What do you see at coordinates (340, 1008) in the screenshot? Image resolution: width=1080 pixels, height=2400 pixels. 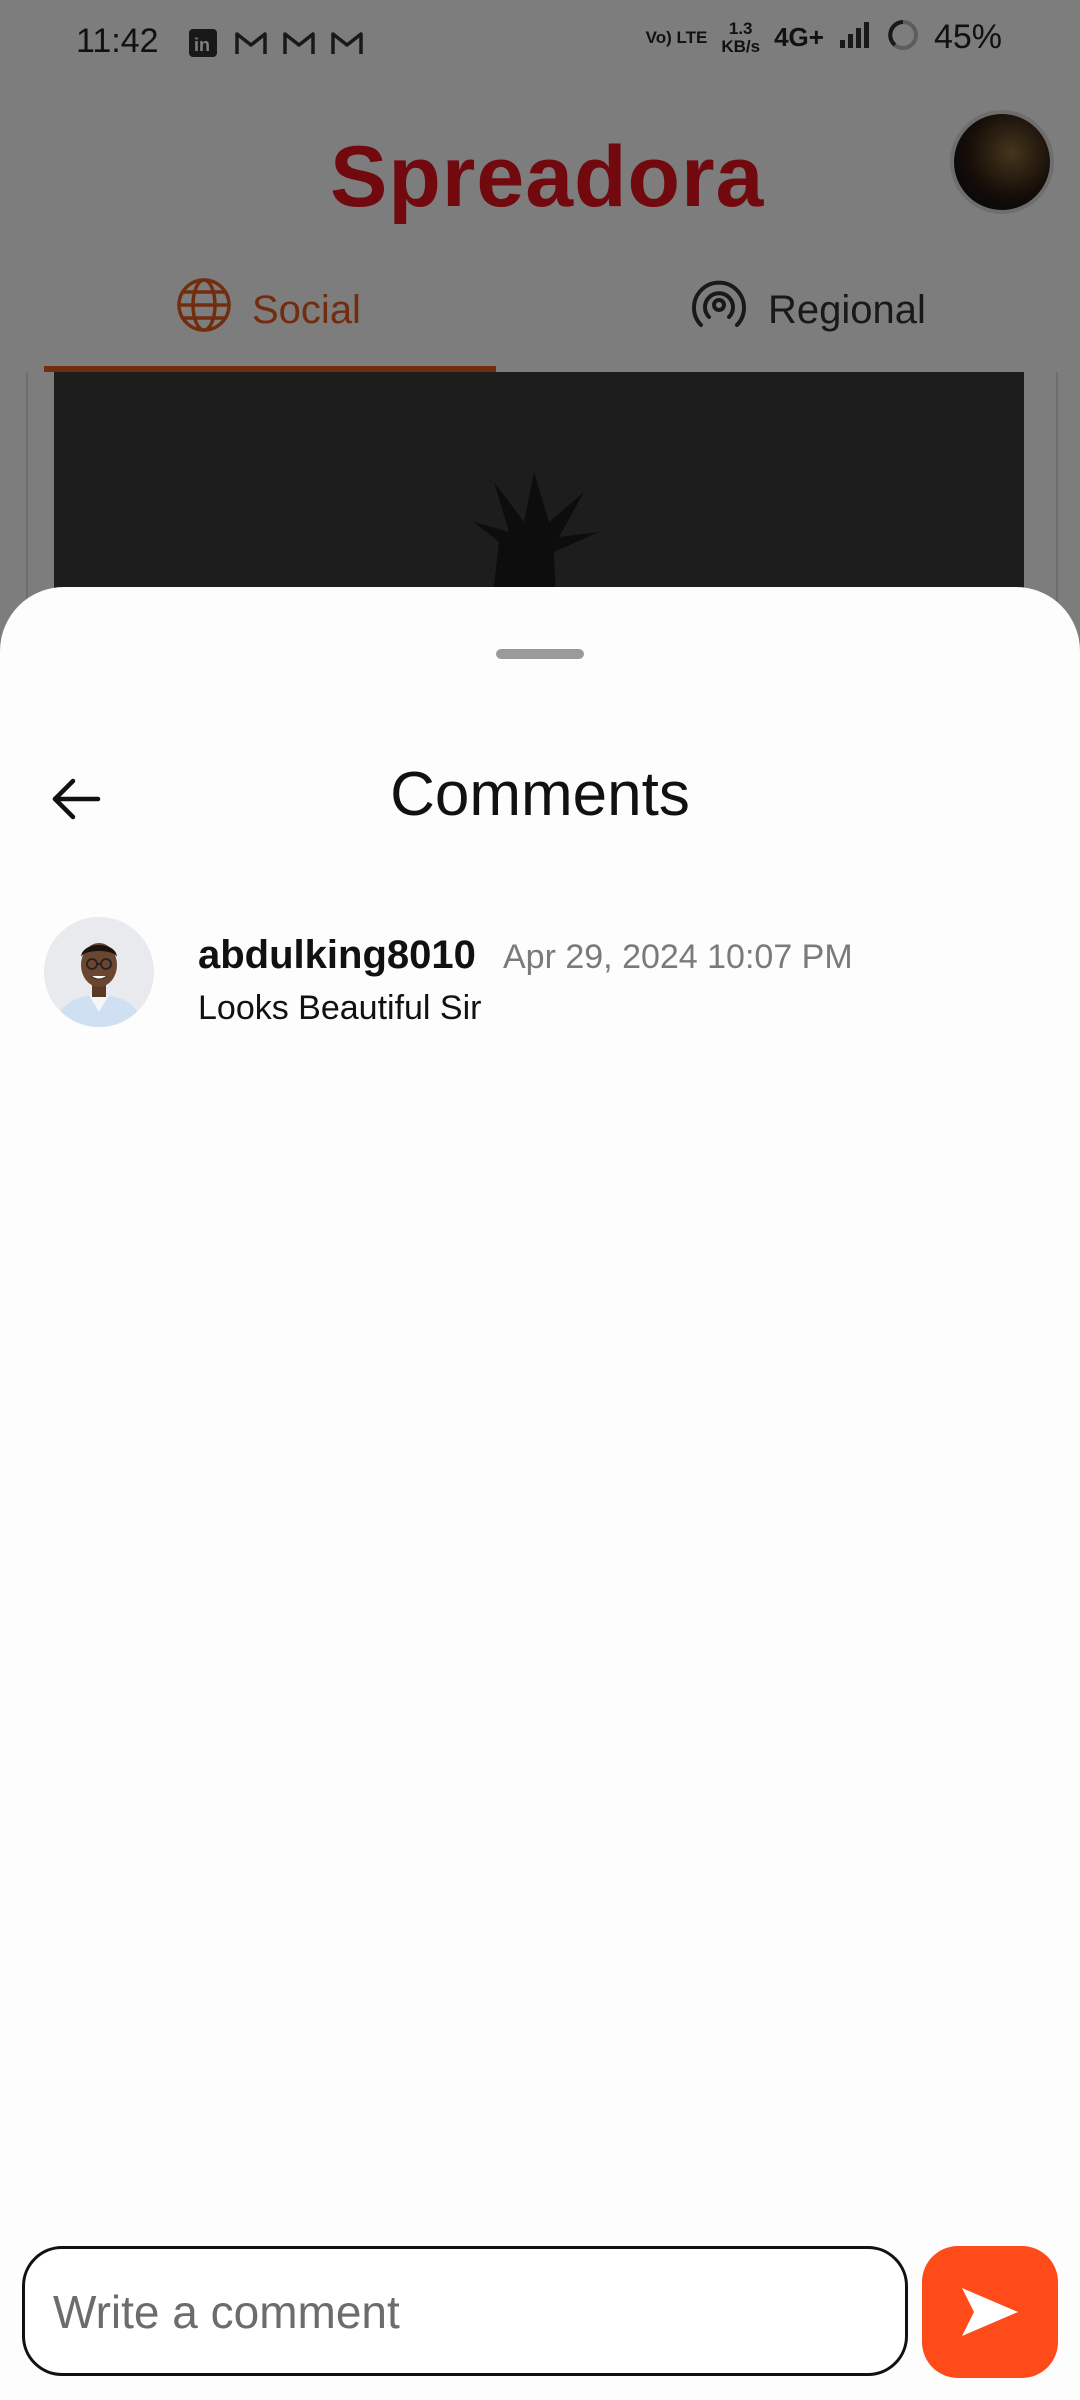 I see `comment-text: Looks Beautiful Sir` at bounding box center [340, 1008].